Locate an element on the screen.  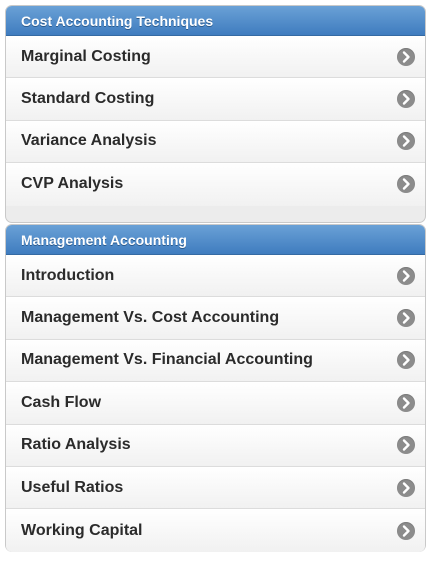
list-item-label: Variance Analysis is located at coordinates (89, 141).